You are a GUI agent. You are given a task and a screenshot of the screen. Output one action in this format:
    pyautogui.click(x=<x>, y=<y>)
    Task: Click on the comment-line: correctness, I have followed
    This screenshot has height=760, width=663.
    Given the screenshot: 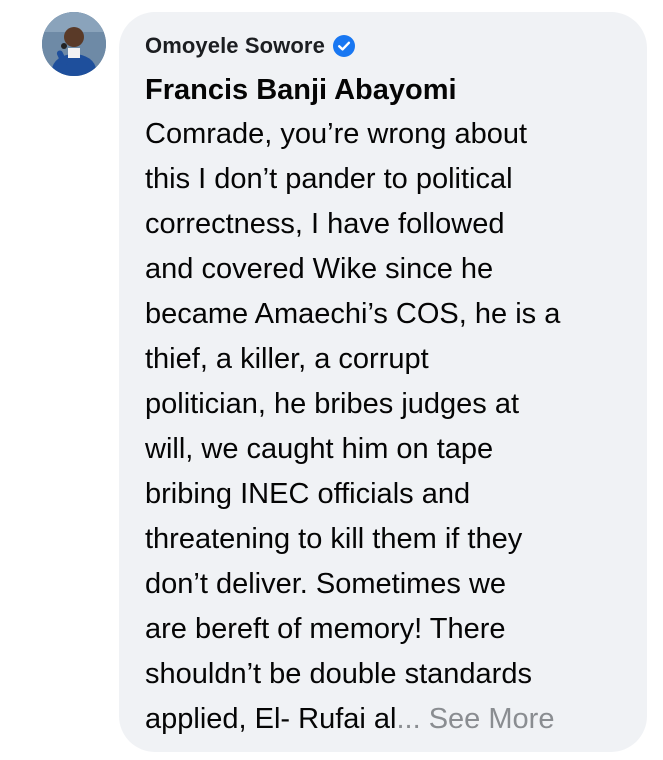 What is the action you would take?
    pyautogui.click(x=325, y=224)
    